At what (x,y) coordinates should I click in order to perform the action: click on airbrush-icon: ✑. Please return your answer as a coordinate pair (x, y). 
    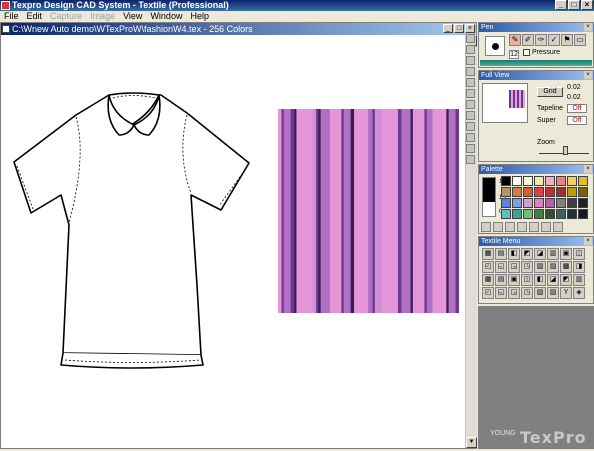
    Looking at the image, I should click on (541, 40).